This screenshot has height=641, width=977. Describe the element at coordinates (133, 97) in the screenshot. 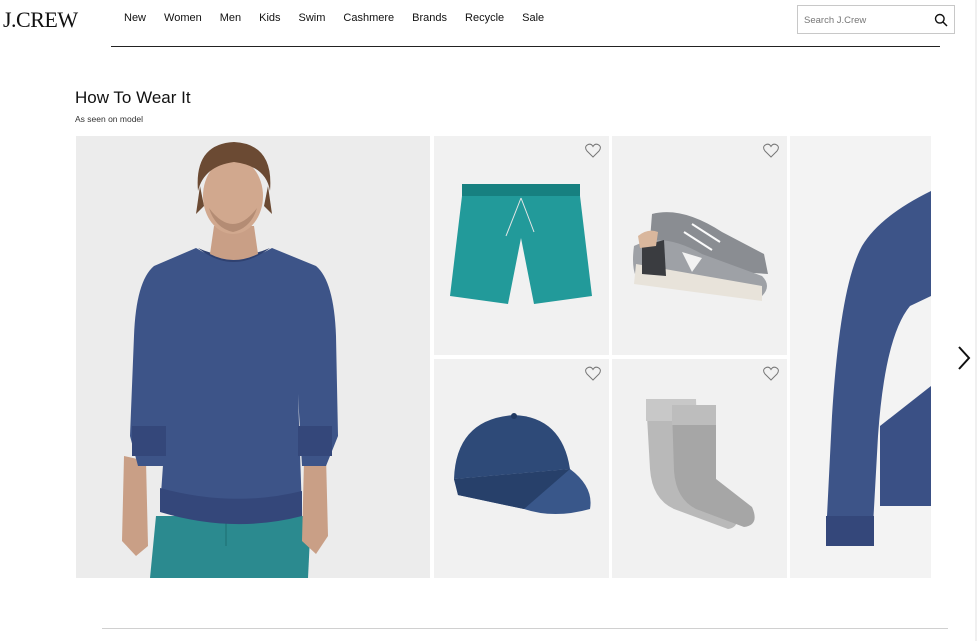

I see `section-title: How To Wear It` at that location.